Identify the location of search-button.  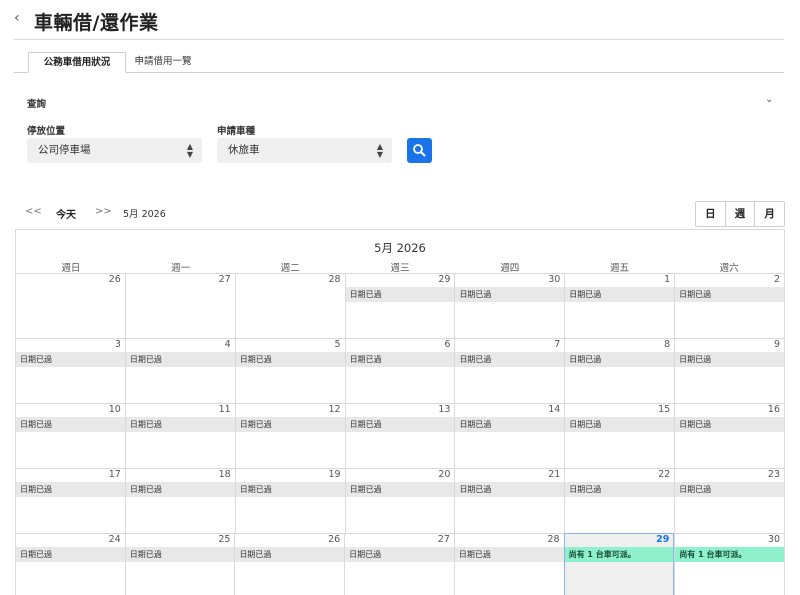
(419, 150).